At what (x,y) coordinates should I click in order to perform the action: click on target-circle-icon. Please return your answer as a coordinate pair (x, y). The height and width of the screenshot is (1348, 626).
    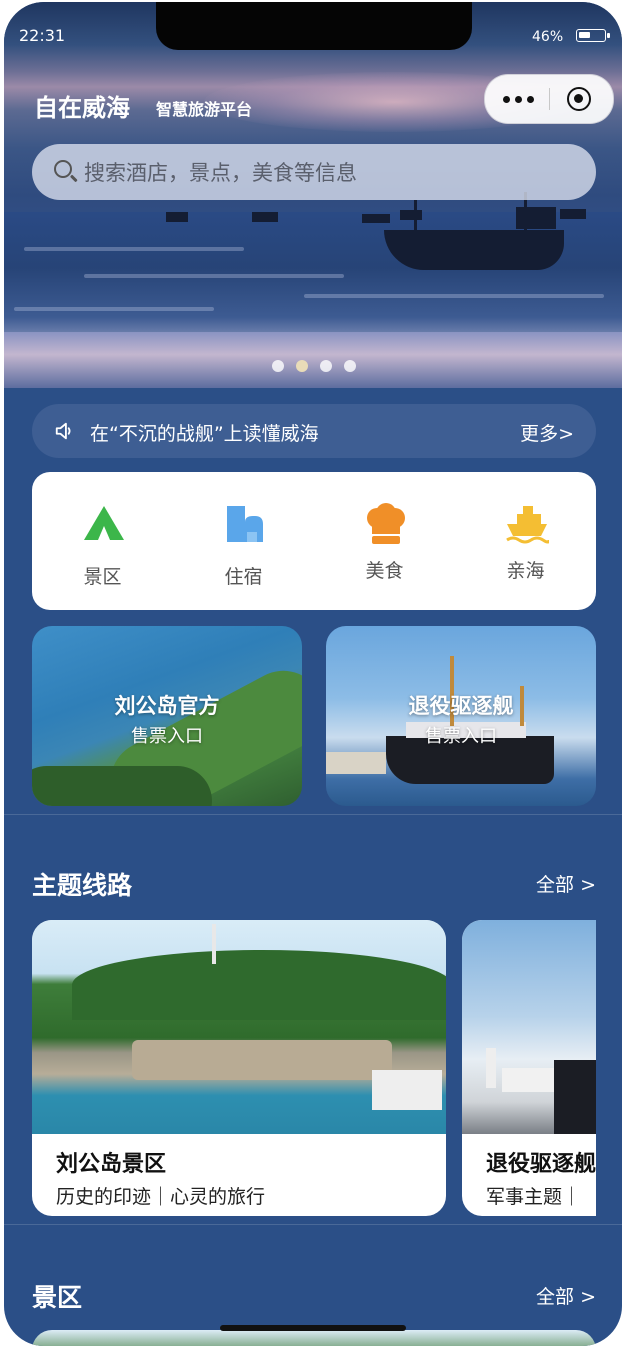
    Looking at the image, I should click on (579, 99).